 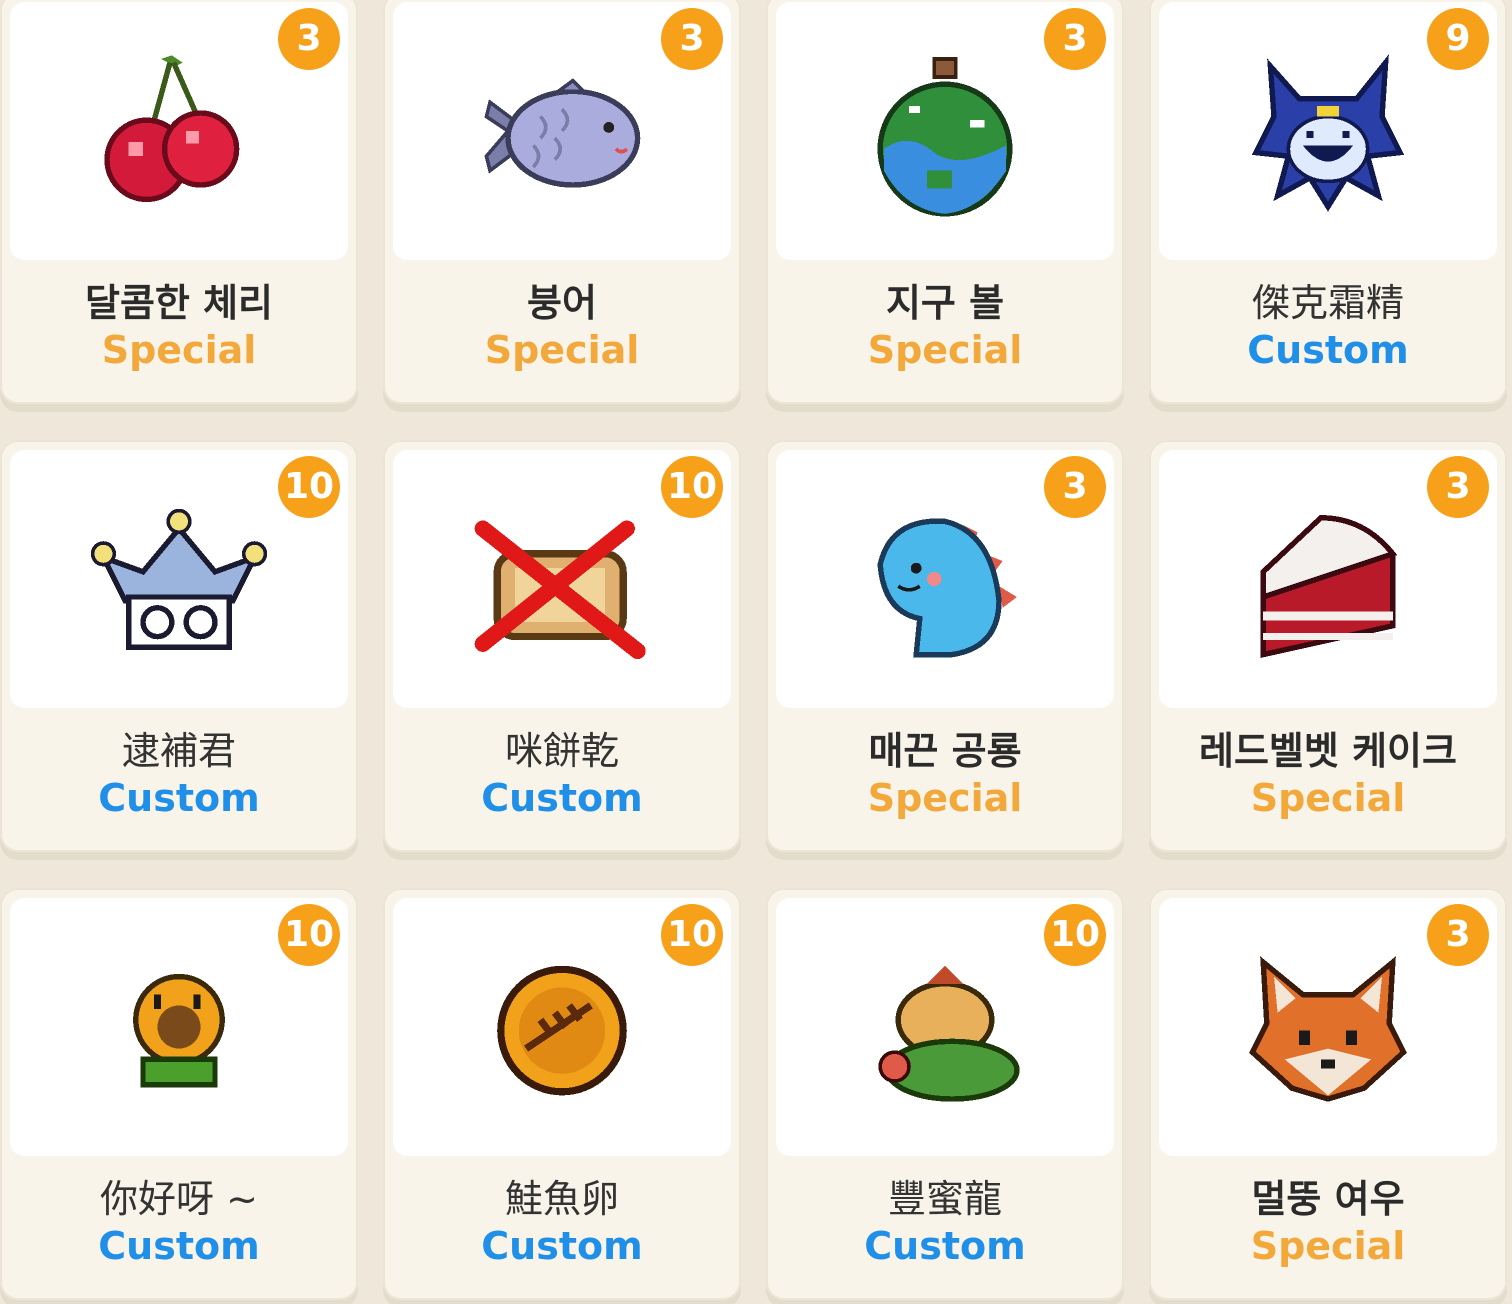 What do you see at coordinates (179, 583) in the screenshot?
I see `jester-crown-icon` at bounding box center [179, 583].